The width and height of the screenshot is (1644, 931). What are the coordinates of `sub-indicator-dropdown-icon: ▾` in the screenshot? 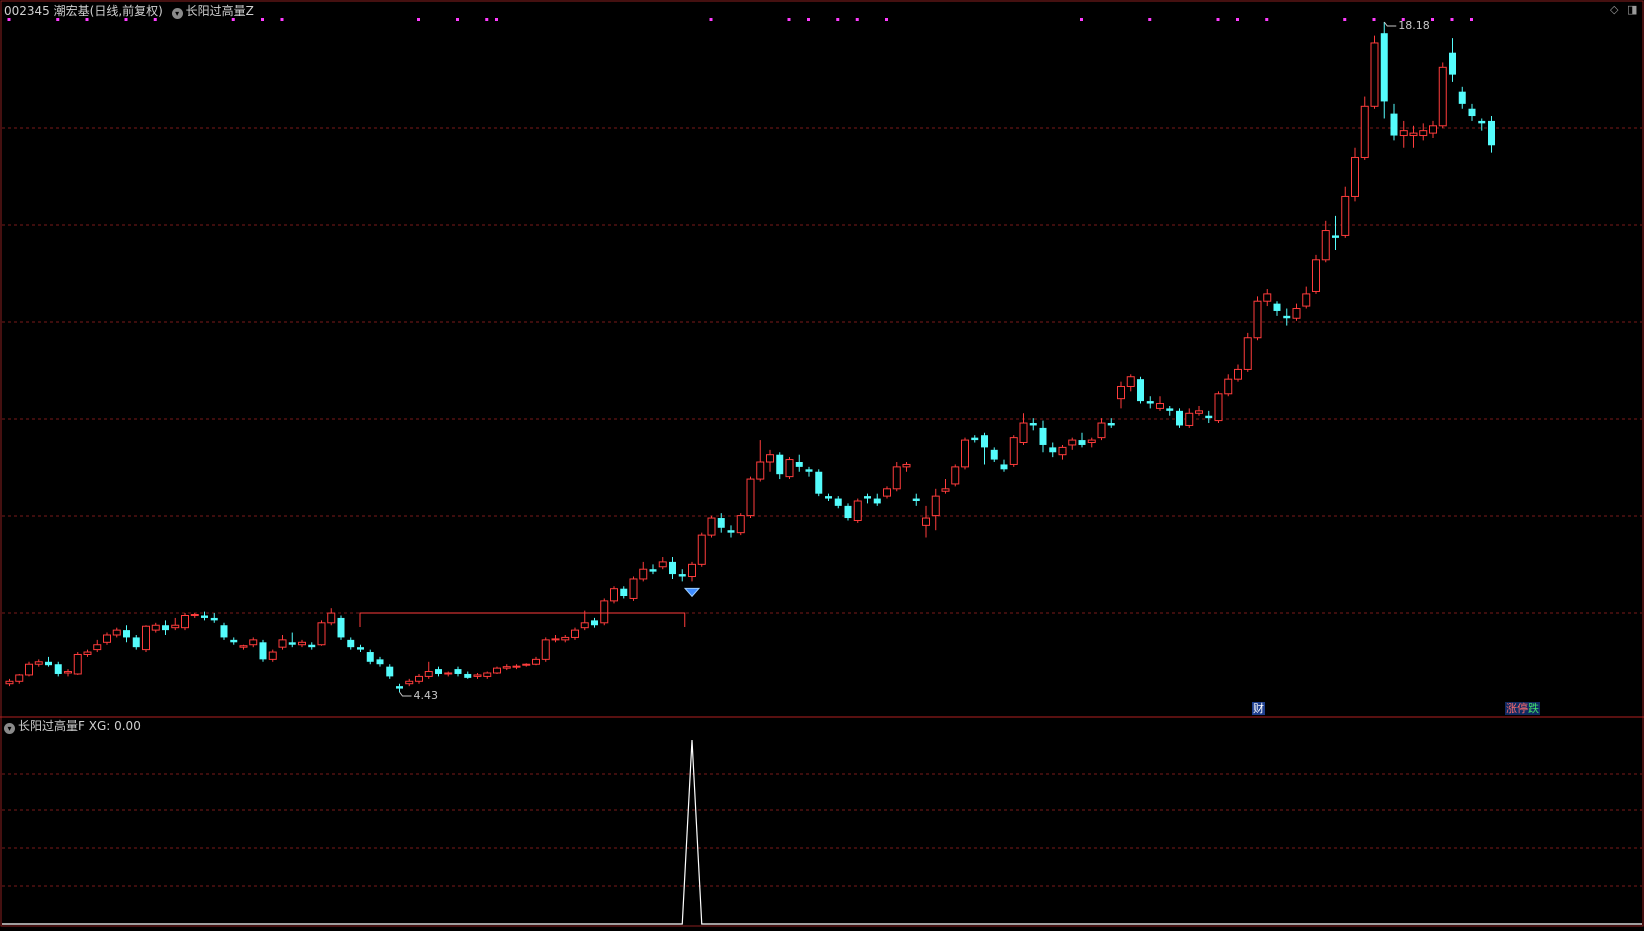 It's located at (9, 728).